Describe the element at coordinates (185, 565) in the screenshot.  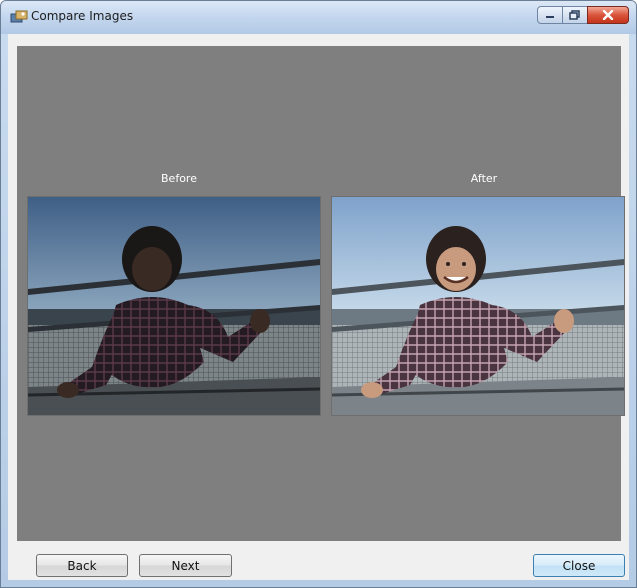
I see `next-button: Next` at that location.